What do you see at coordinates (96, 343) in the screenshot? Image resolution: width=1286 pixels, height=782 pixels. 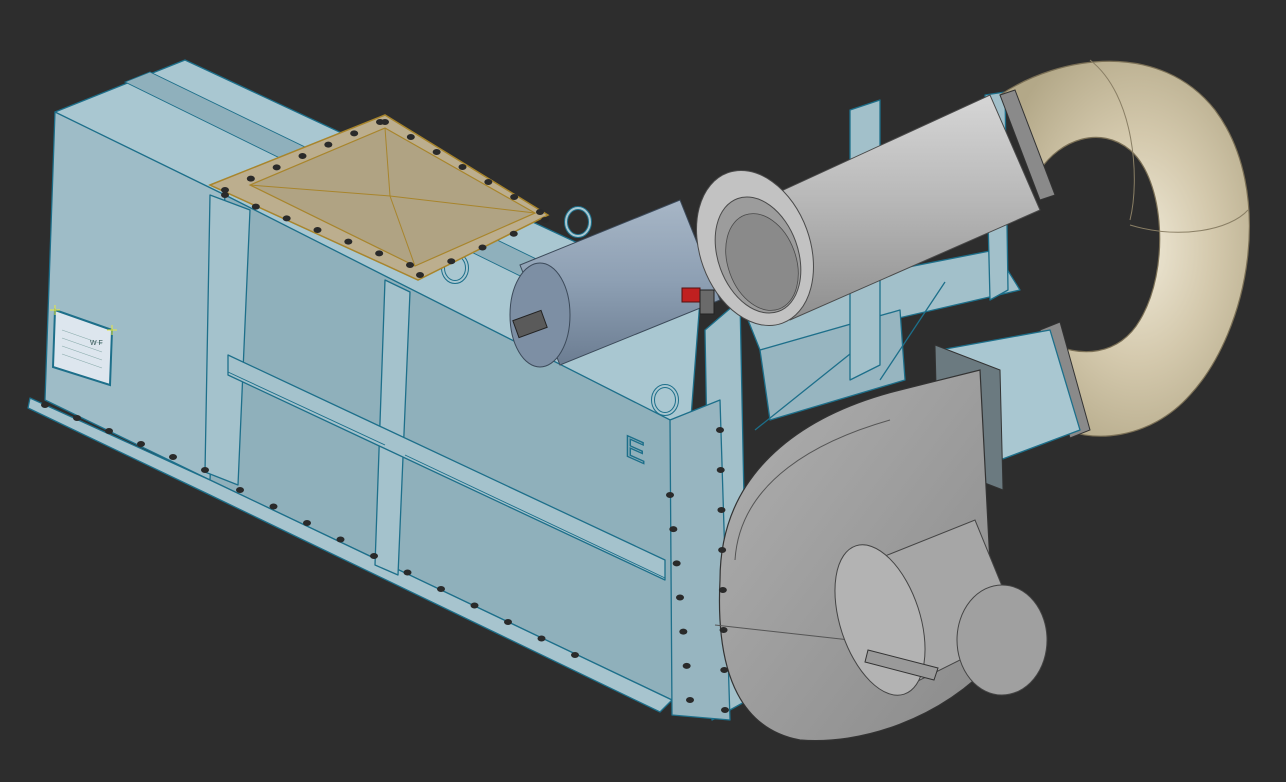 I see `nameplate-text: W F` at bounding box center [96, 343].